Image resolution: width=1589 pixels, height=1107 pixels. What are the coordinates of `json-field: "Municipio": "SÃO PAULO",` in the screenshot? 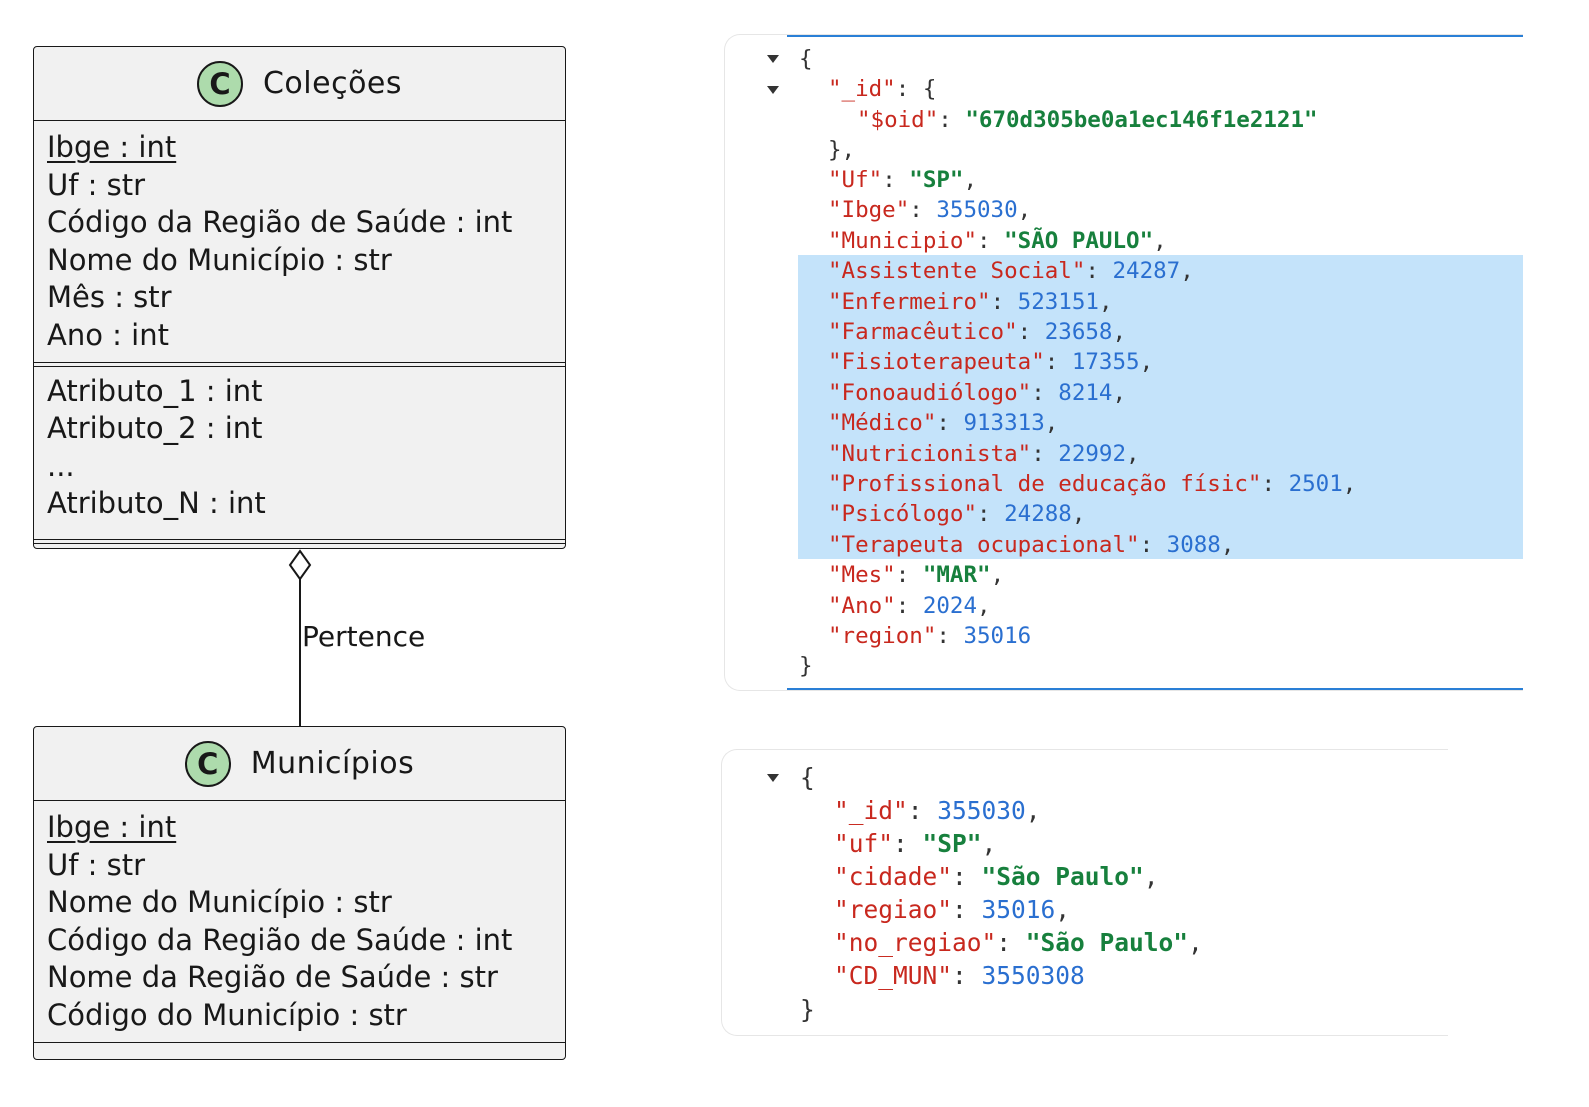 It's located at (997, 240).